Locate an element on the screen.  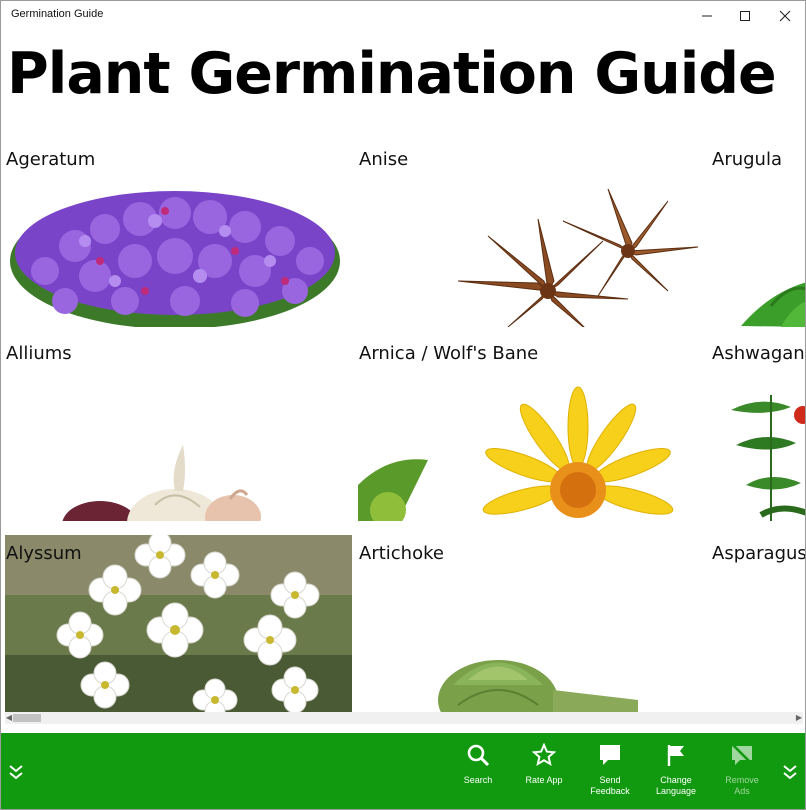
plant-name: Alyssum is located at coordinates (44, 553).